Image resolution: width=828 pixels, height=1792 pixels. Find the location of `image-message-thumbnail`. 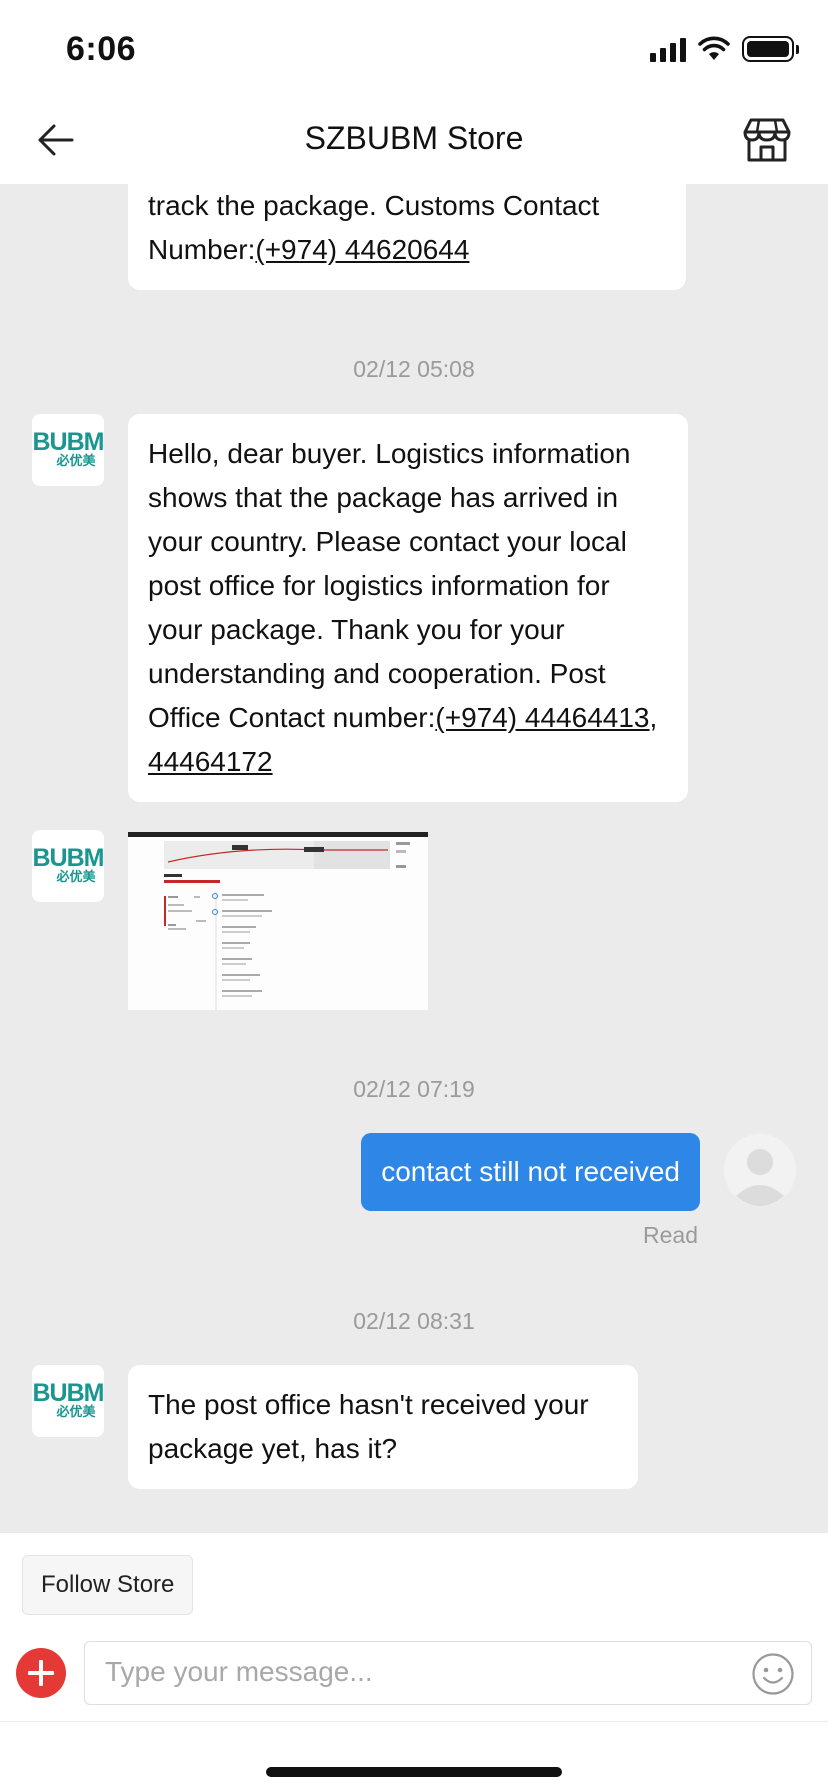

image-message-thumbnail is located at coordinates (278, 921).